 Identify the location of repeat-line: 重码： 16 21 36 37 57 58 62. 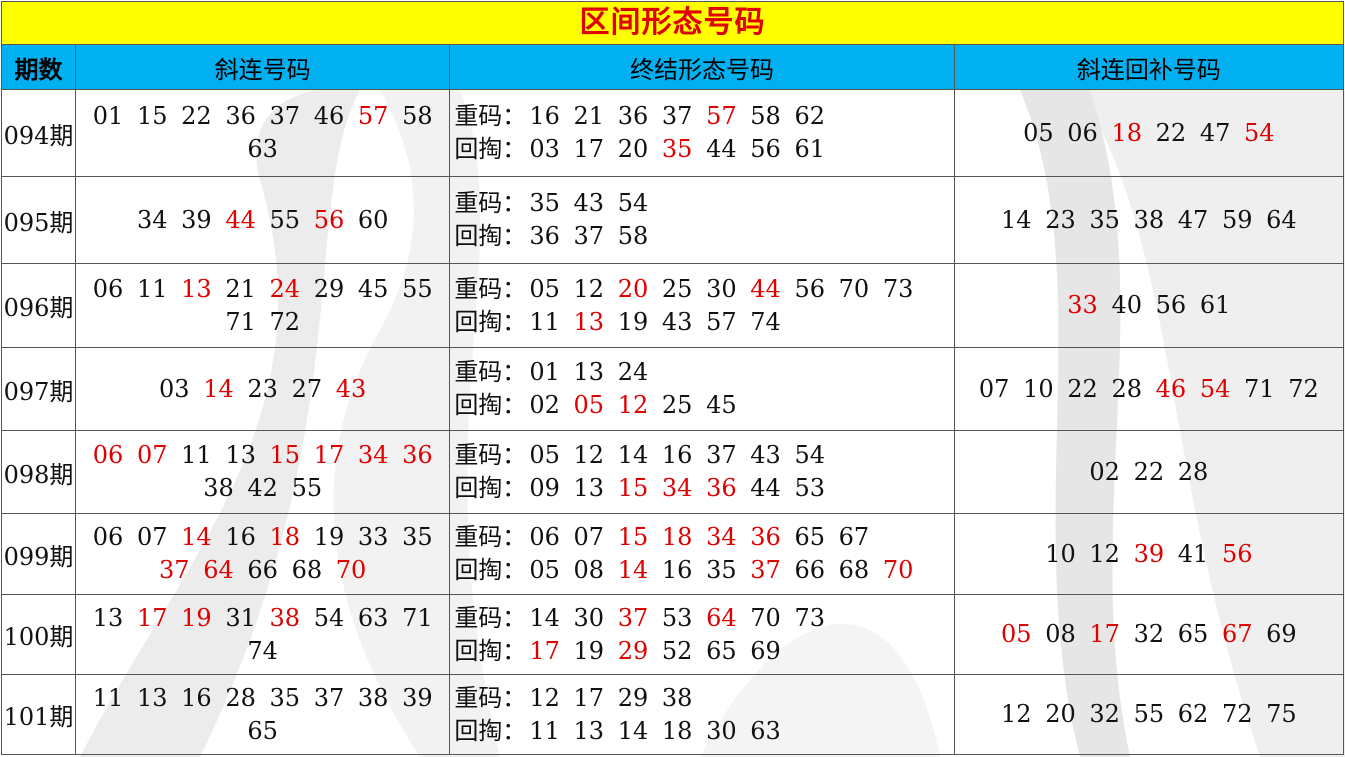
(703, 116).